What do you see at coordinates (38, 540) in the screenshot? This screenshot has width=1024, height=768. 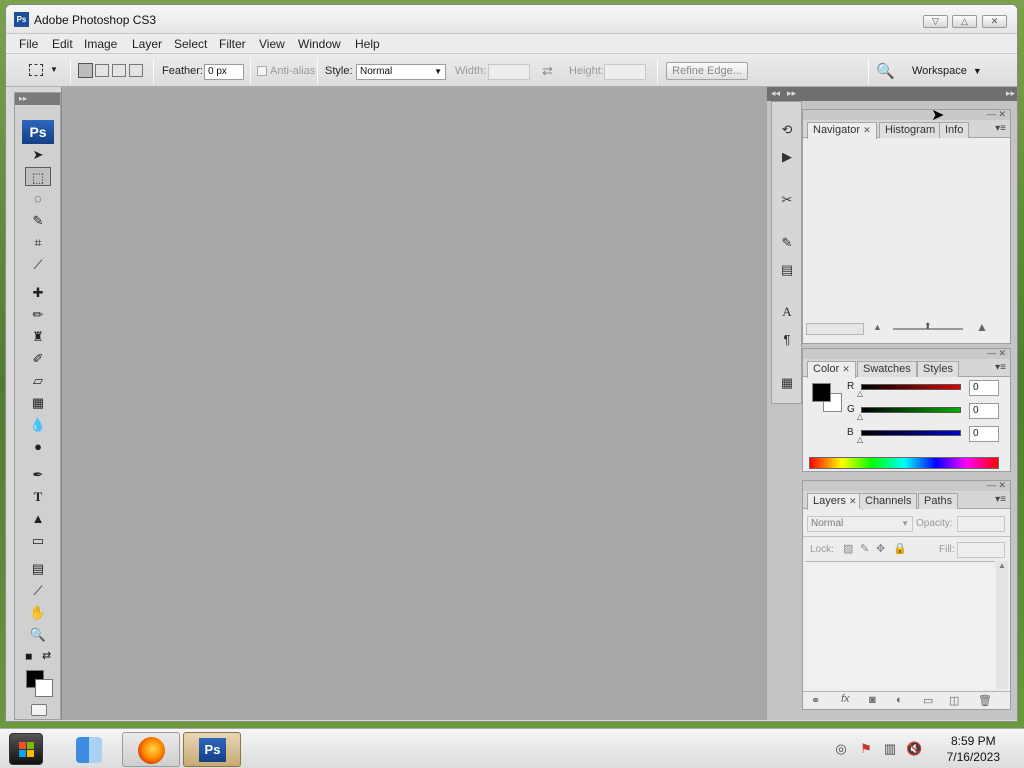 I see `rectangle-tool-icon: ▭` at bounding box center [38, 540].